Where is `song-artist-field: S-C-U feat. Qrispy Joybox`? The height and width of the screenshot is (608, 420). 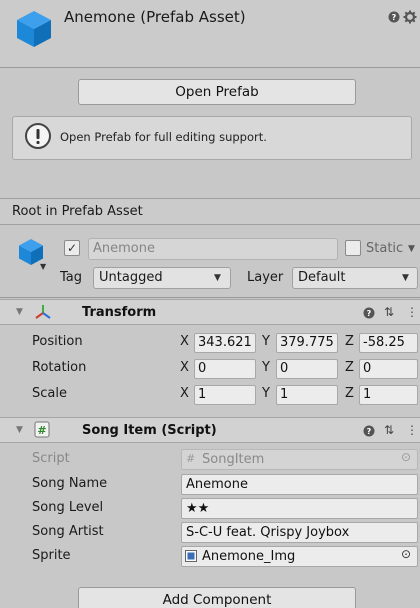 song-artist-field: S-C-U feat. Qrispy Joybox is located at coordinates (299, 532).